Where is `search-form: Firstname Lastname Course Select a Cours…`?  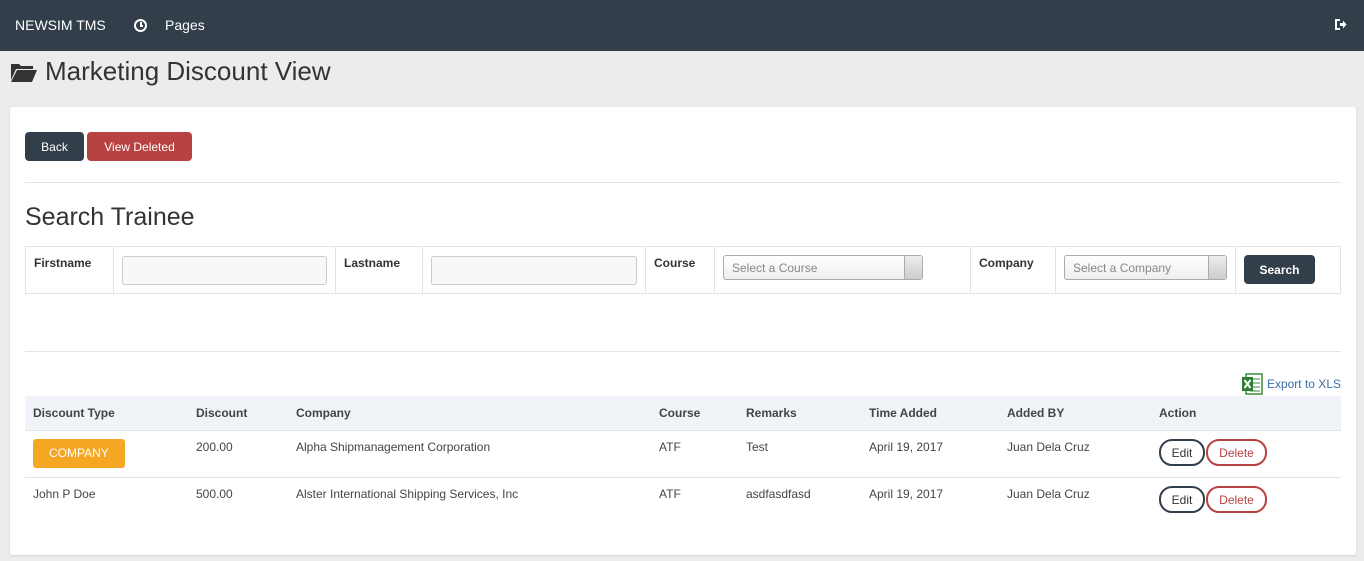
search-form: Firstname Lastname Course Select a Cours… is located at coordinates (683, 270).